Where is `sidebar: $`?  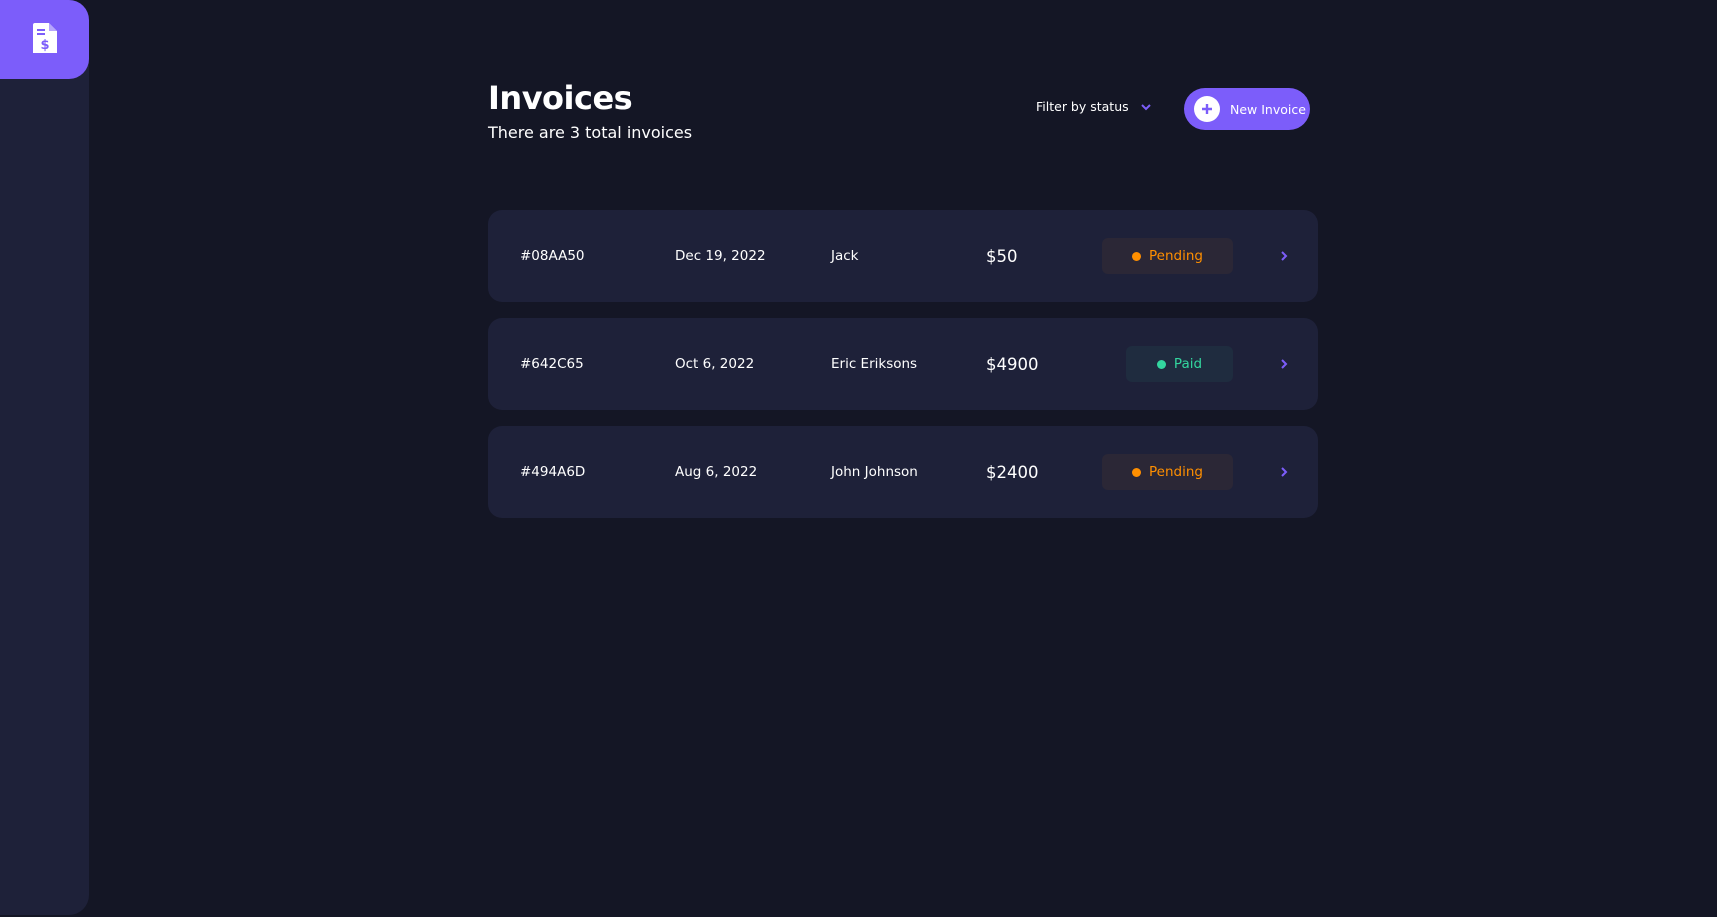
sidebar: $ is located at coordinates (44, 457).